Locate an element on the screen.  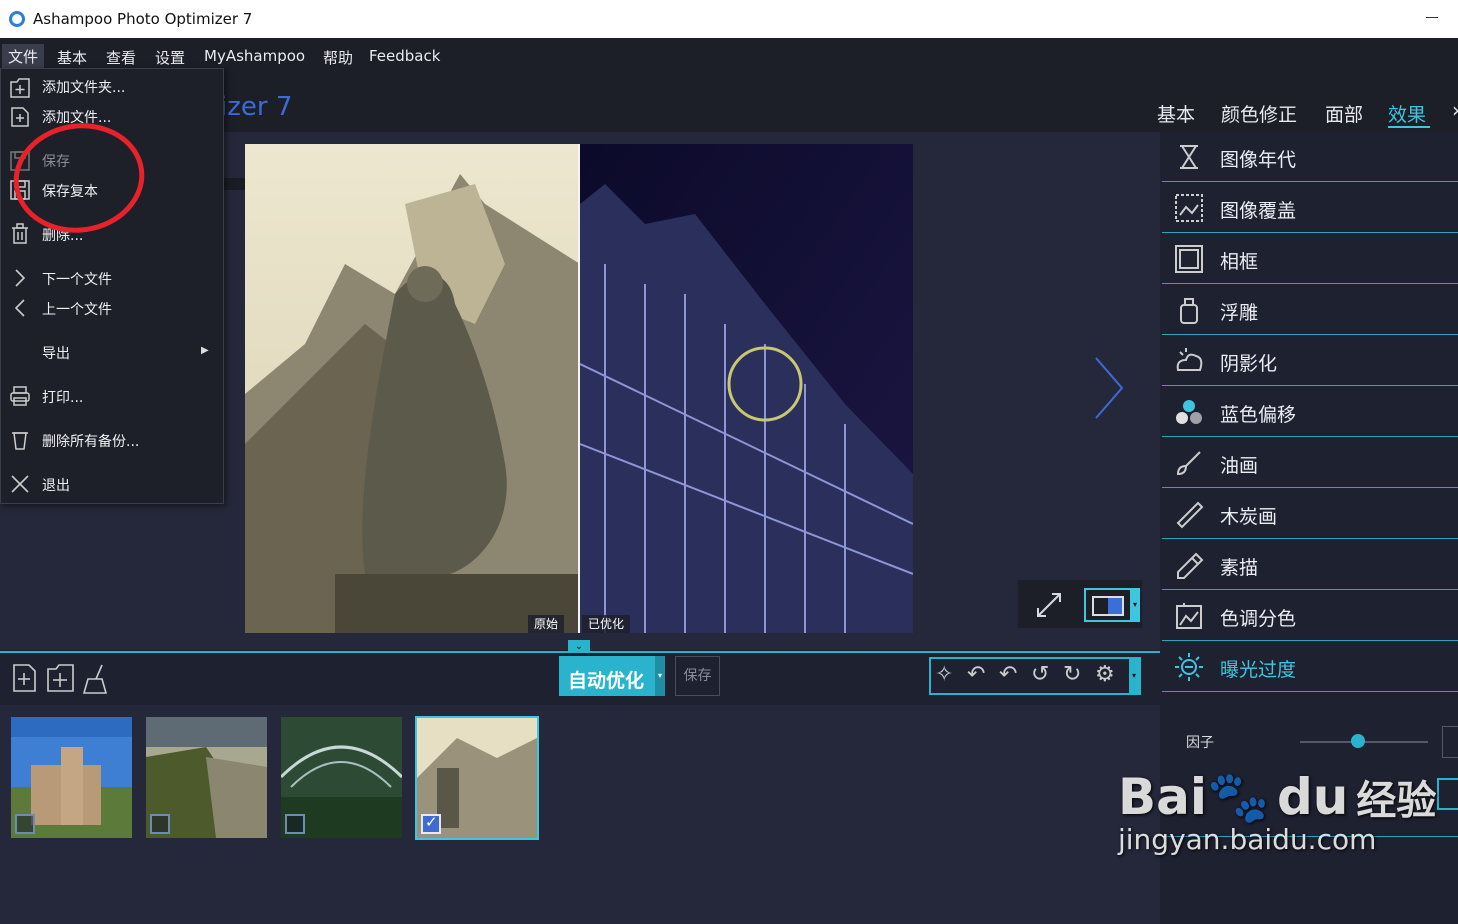
undo-all-icon: ↶ is located at coordinates (1008, 674).